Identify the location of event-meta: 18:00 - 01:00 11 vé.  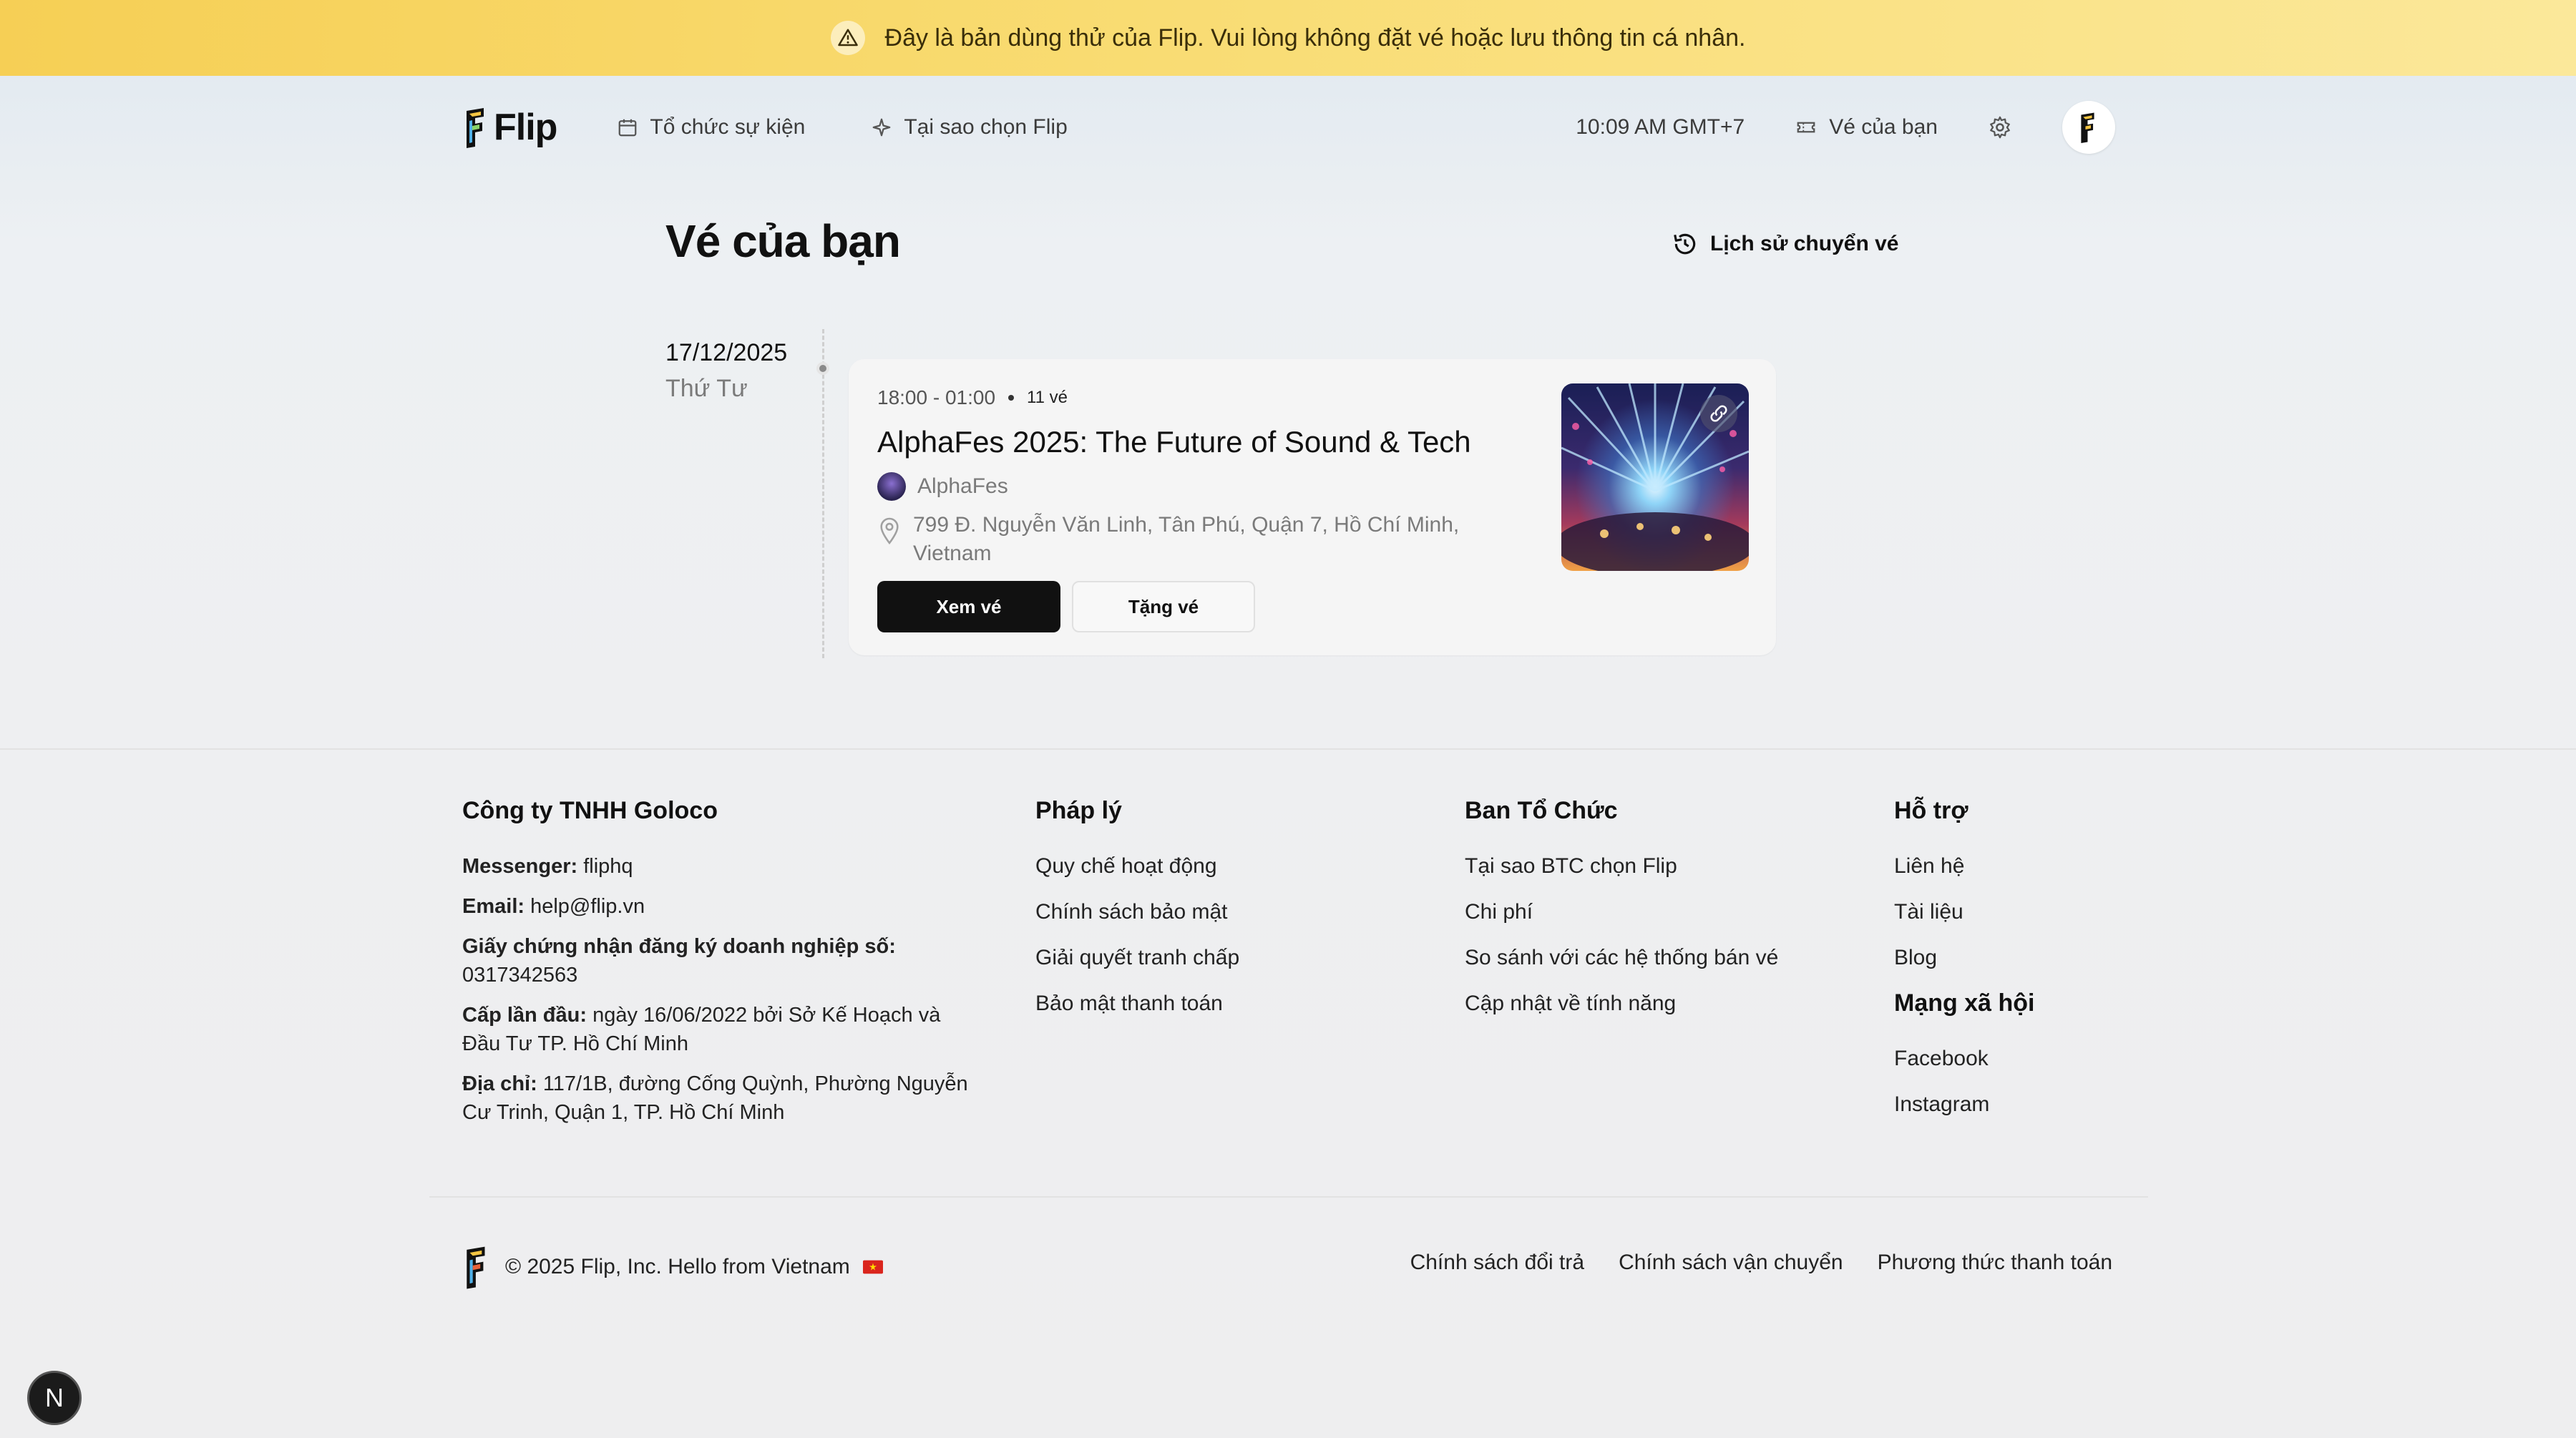
(972, 397).